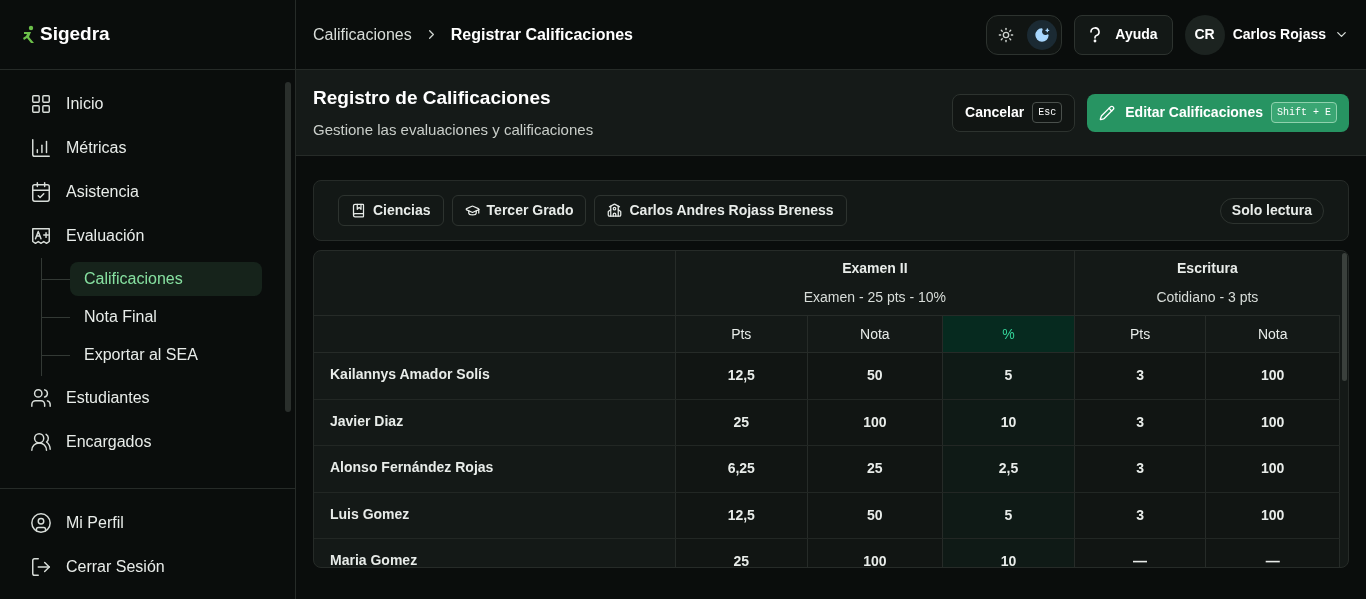 This screenshot has width=1366, height=599. Describe the element at coordinates (152, 192) in the screenshot. I see `sidebar-item: Asistencia` at that location.